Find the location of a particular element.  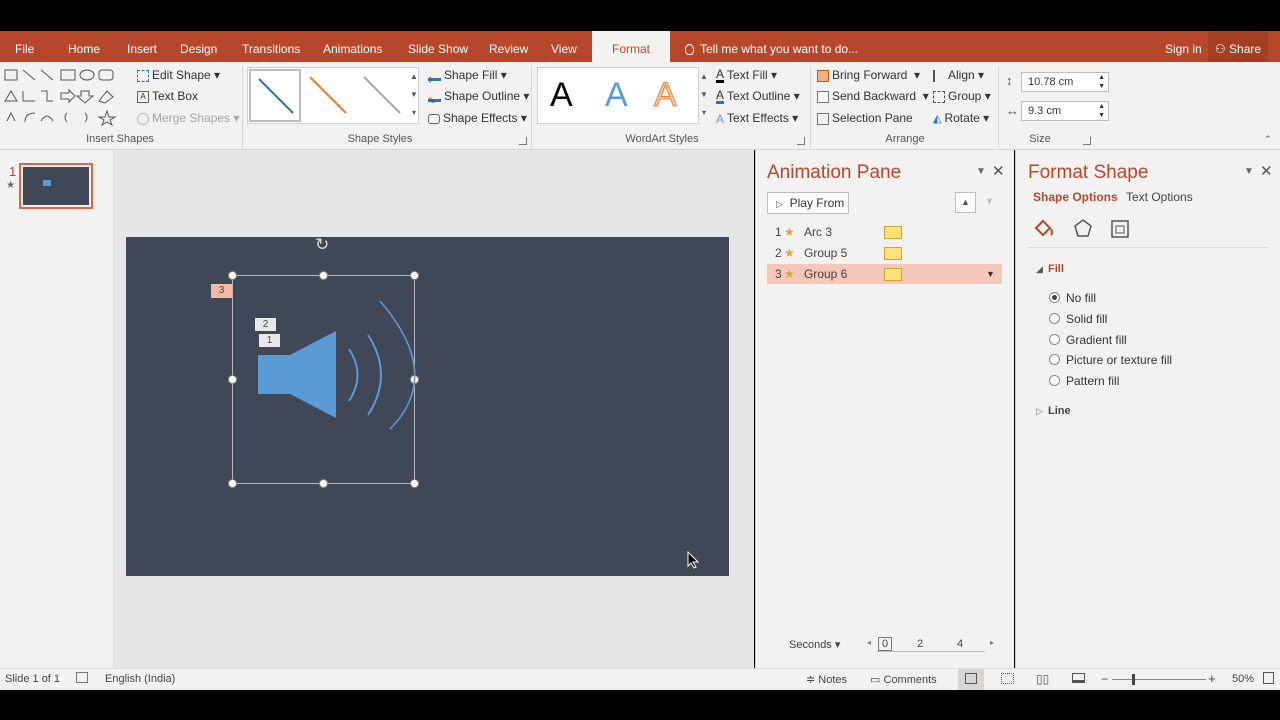

tab-slide-show: Slide Show is located at coordinates (438, 46).